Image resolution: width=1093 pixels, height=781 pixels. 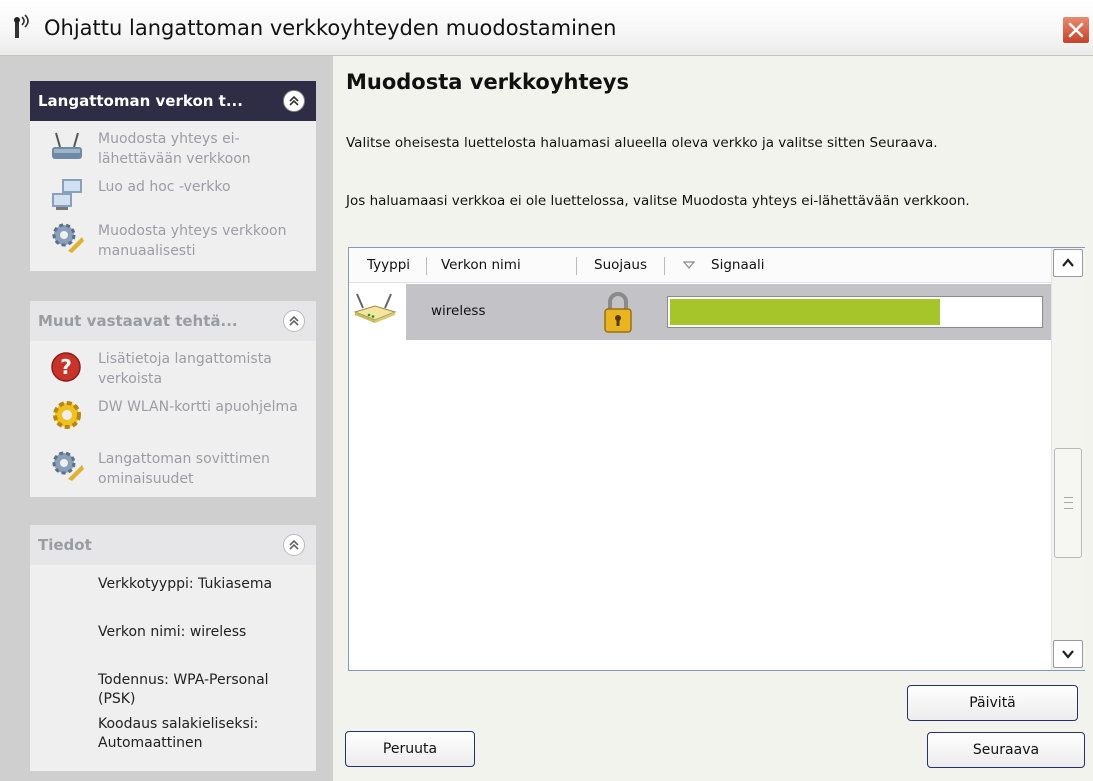 What do you see at coordinates (164, 187) in the screenshot?
I see `task-label: Luo ad hoc -verkko` at bounding box center [164, 187].